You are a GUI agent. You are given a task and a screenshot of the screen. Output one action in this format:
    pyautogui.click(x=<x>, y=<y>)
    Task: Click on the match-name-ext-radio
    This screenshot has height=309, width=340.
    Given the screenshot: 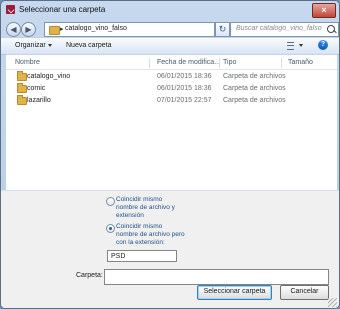 What is the action you would take?
    pyautogui.click(x=110, y=201)
    